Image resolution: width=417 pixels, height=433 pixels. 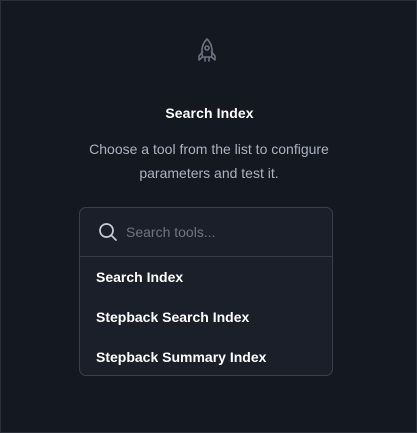 What do you see at coordinates (108, 232) in the screenshot?
I see `search-icon` at bounding box center [108, 232].